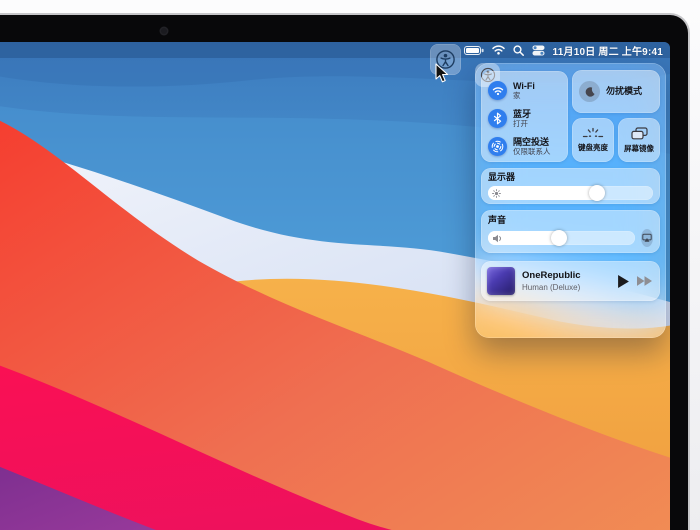 This screenshot has width=700, height=530. I want to click on brightness-sun-icon, so click(496, 193).